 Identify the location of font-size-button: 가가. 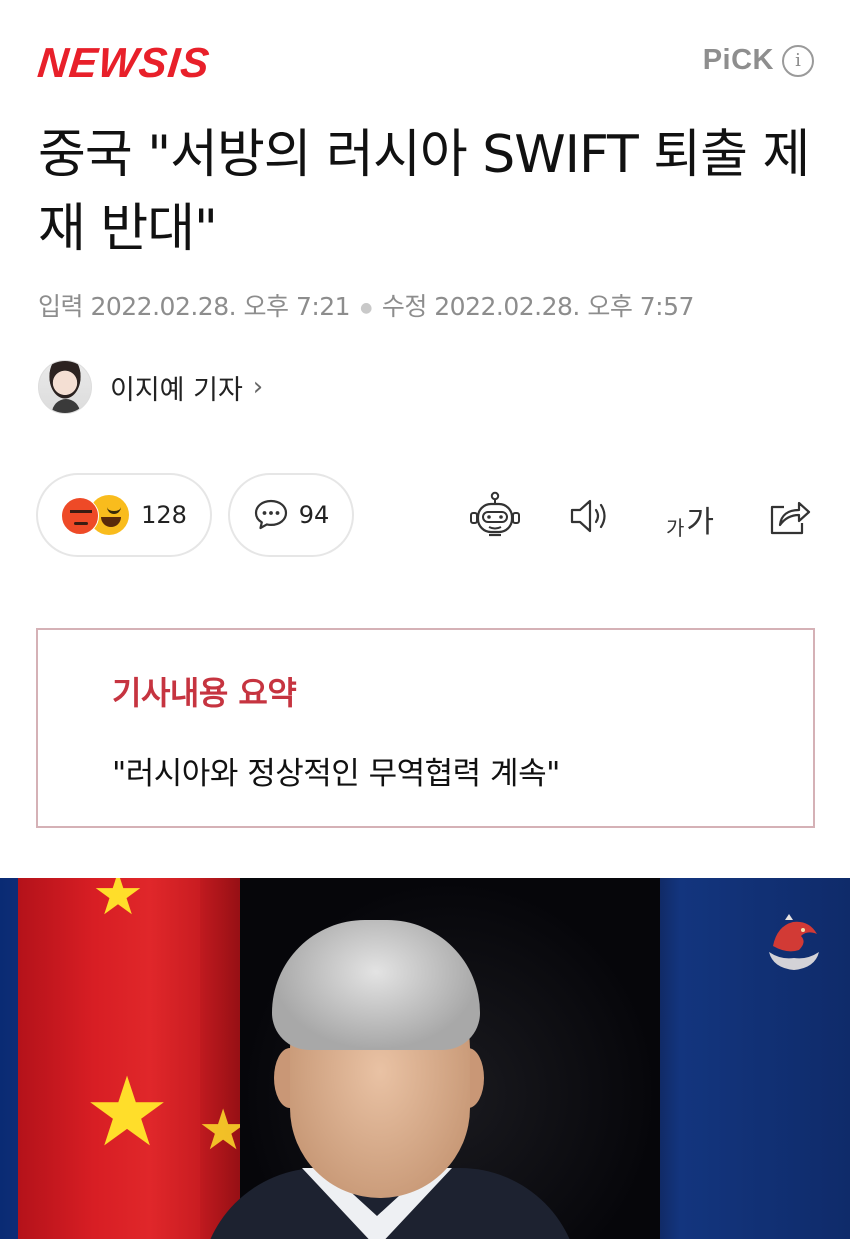
(690, 516).